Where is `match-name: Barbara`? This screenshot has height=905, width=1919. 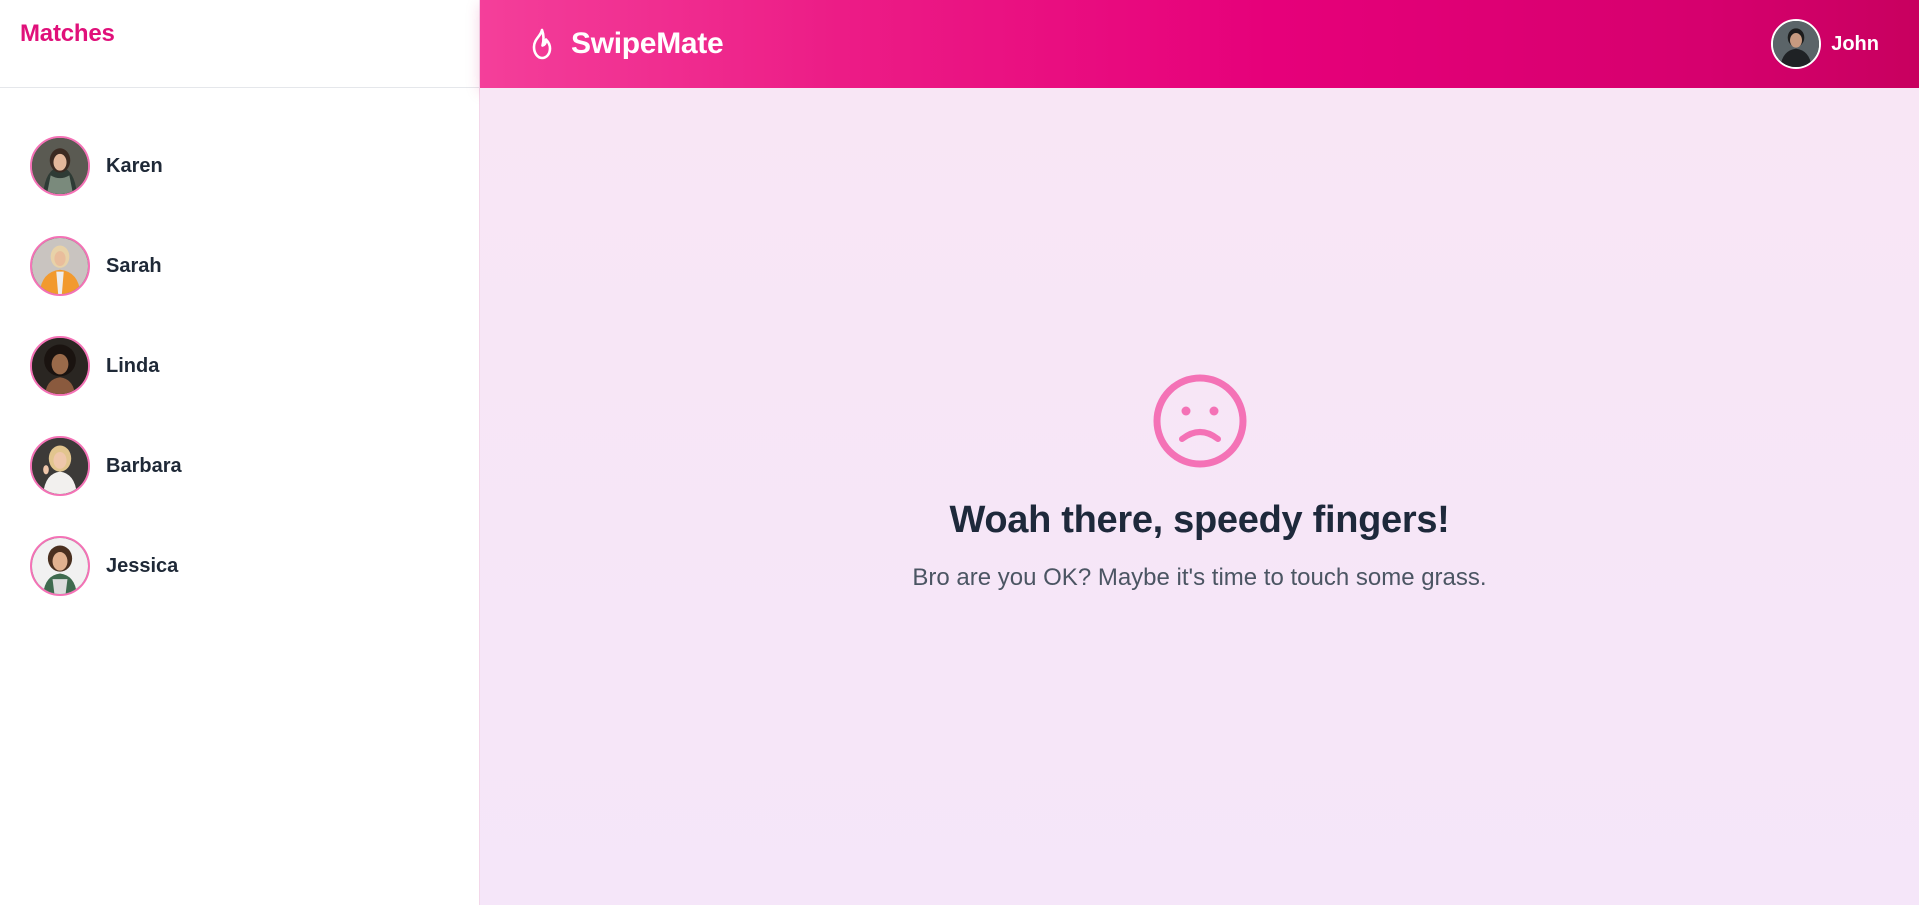 match-name: Barbara is located at coordinates (144, 465).